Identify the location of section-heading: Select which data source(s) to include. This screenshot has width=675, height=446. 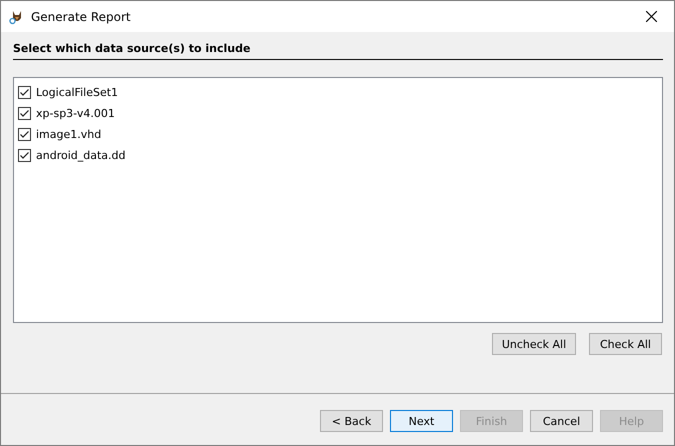
(338, 51).